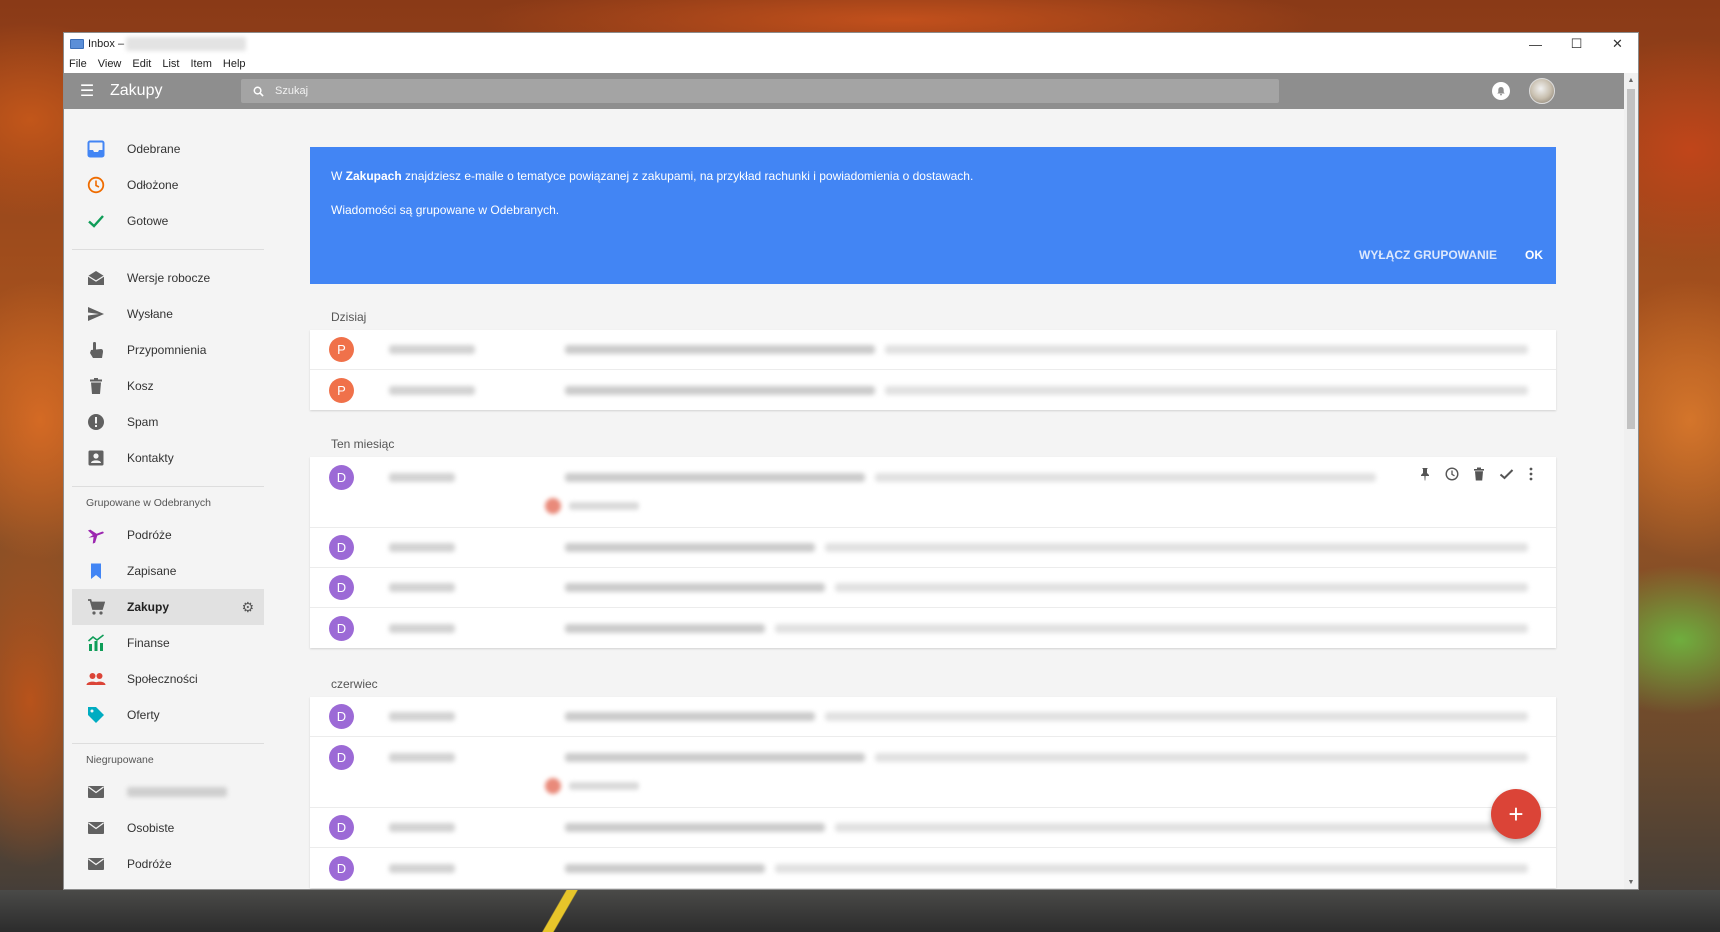 The height and width of the screenshot is (932, 1720). I want to click on sidebar-item-label: Społeczności, so click(162, 679).